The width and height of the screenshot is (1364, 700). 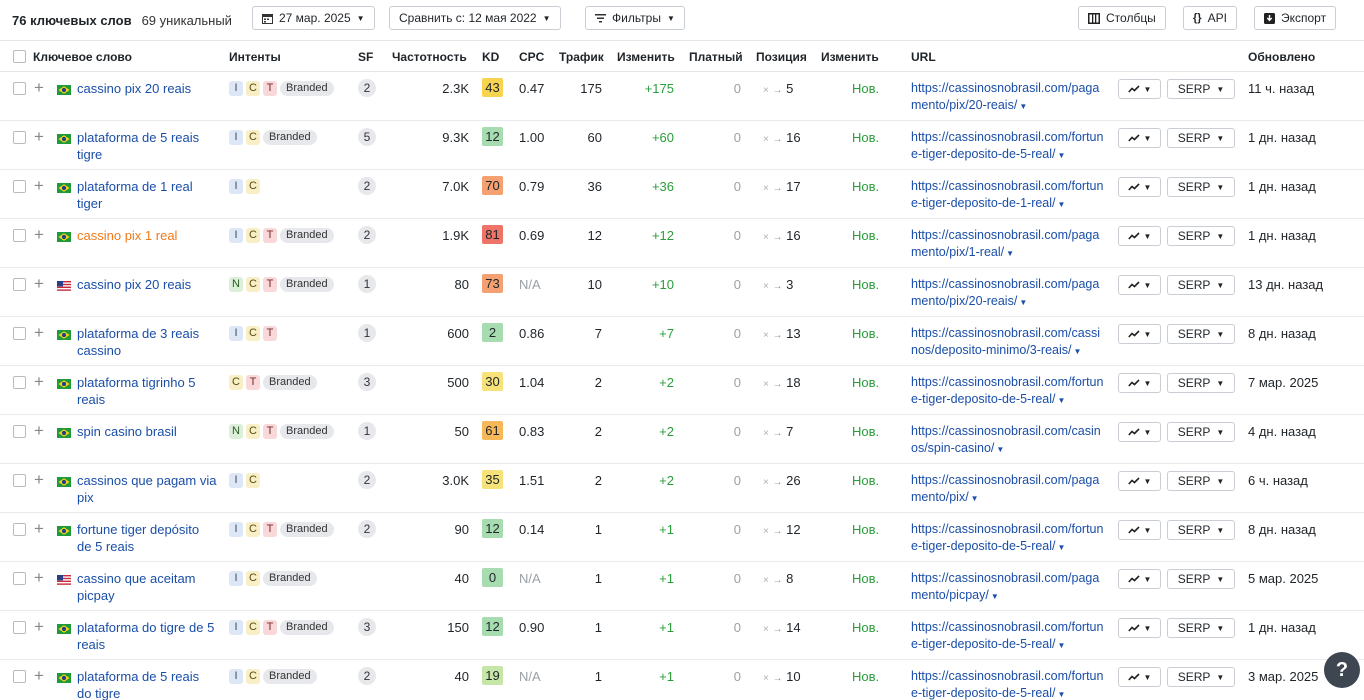 What do you see at coordinates (313, 18) in the screenshot?
I see `date-picker-button: 27 мар. 2025 ▼` at bounding box center [313, 18].